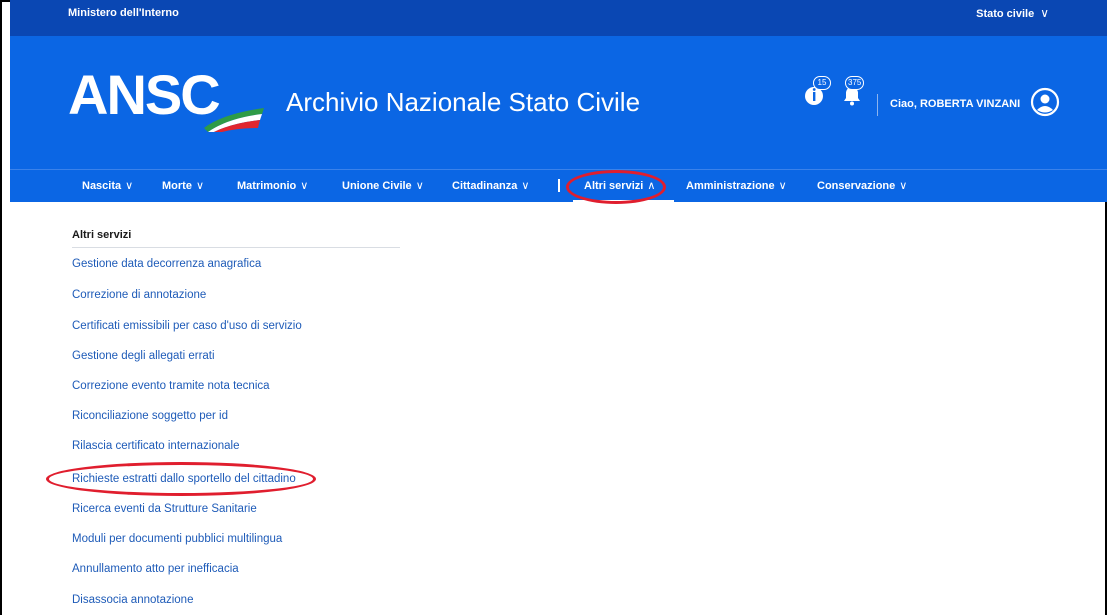 This screenshot has height=615, width=1107. What do you see at coordinates (166, 264) in the screenshot?
I see `menu-item-gestione-data-decorrenza: Gestione data decorrenza anagrafica` at bounding box center [166, 264].